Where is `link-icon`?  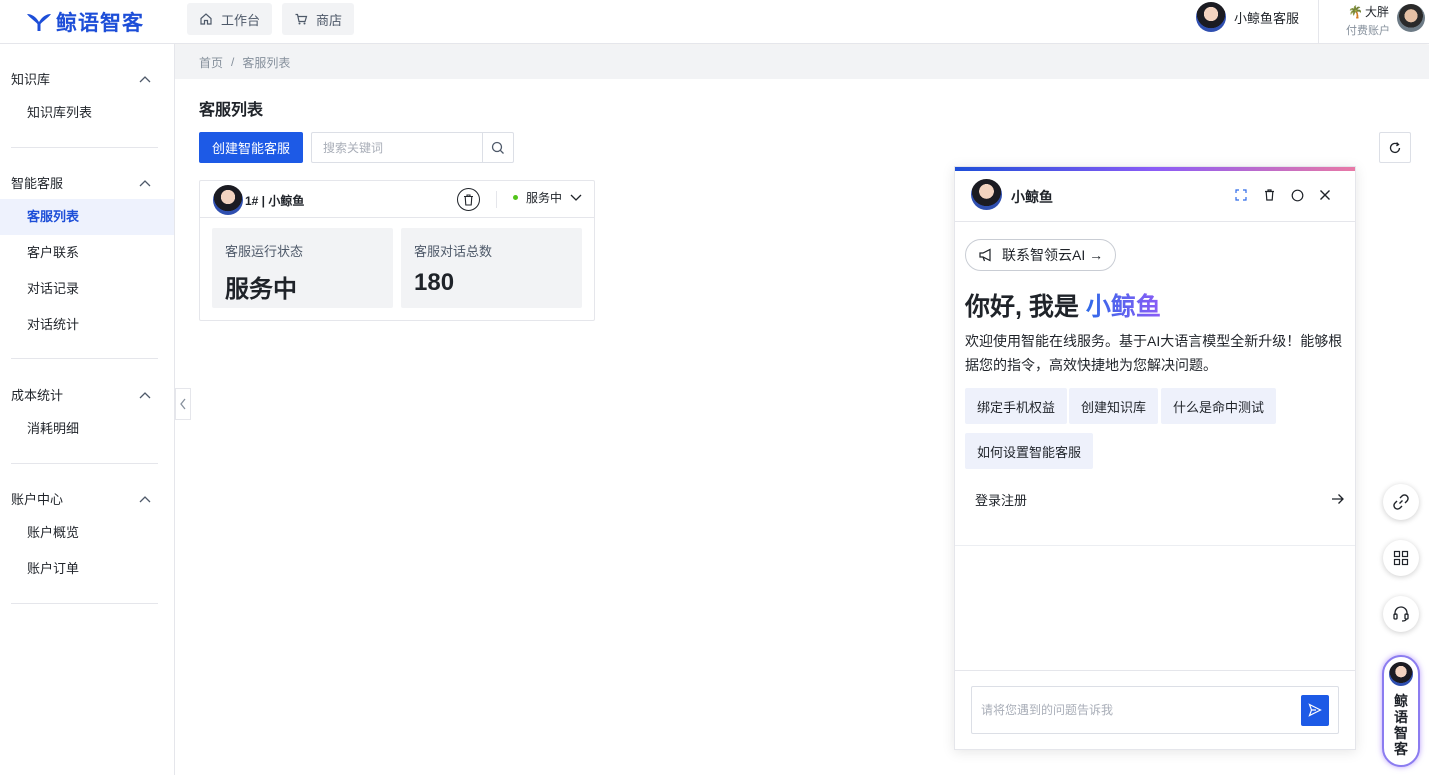
link-icon is located at coordinates (1401, 502).